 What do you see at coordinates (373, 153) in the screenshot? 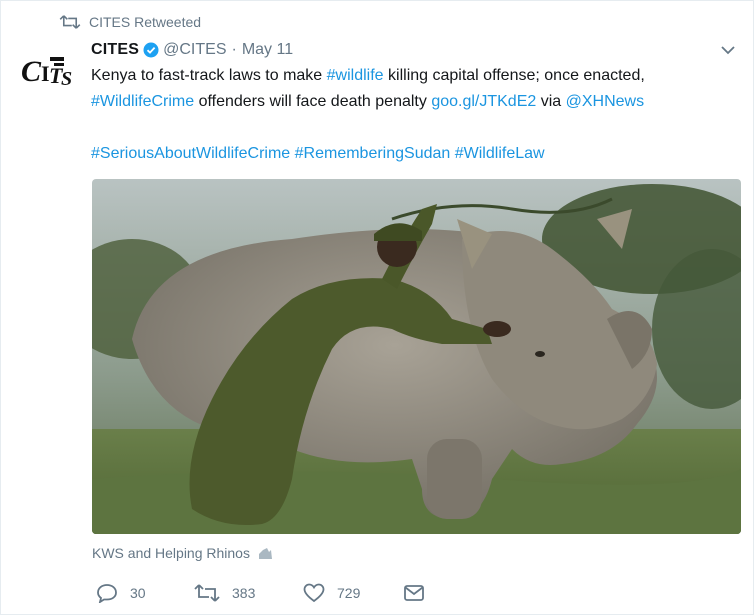
I see `hashtag-link: #RememberingSudan` at bounding box center [373, 153].